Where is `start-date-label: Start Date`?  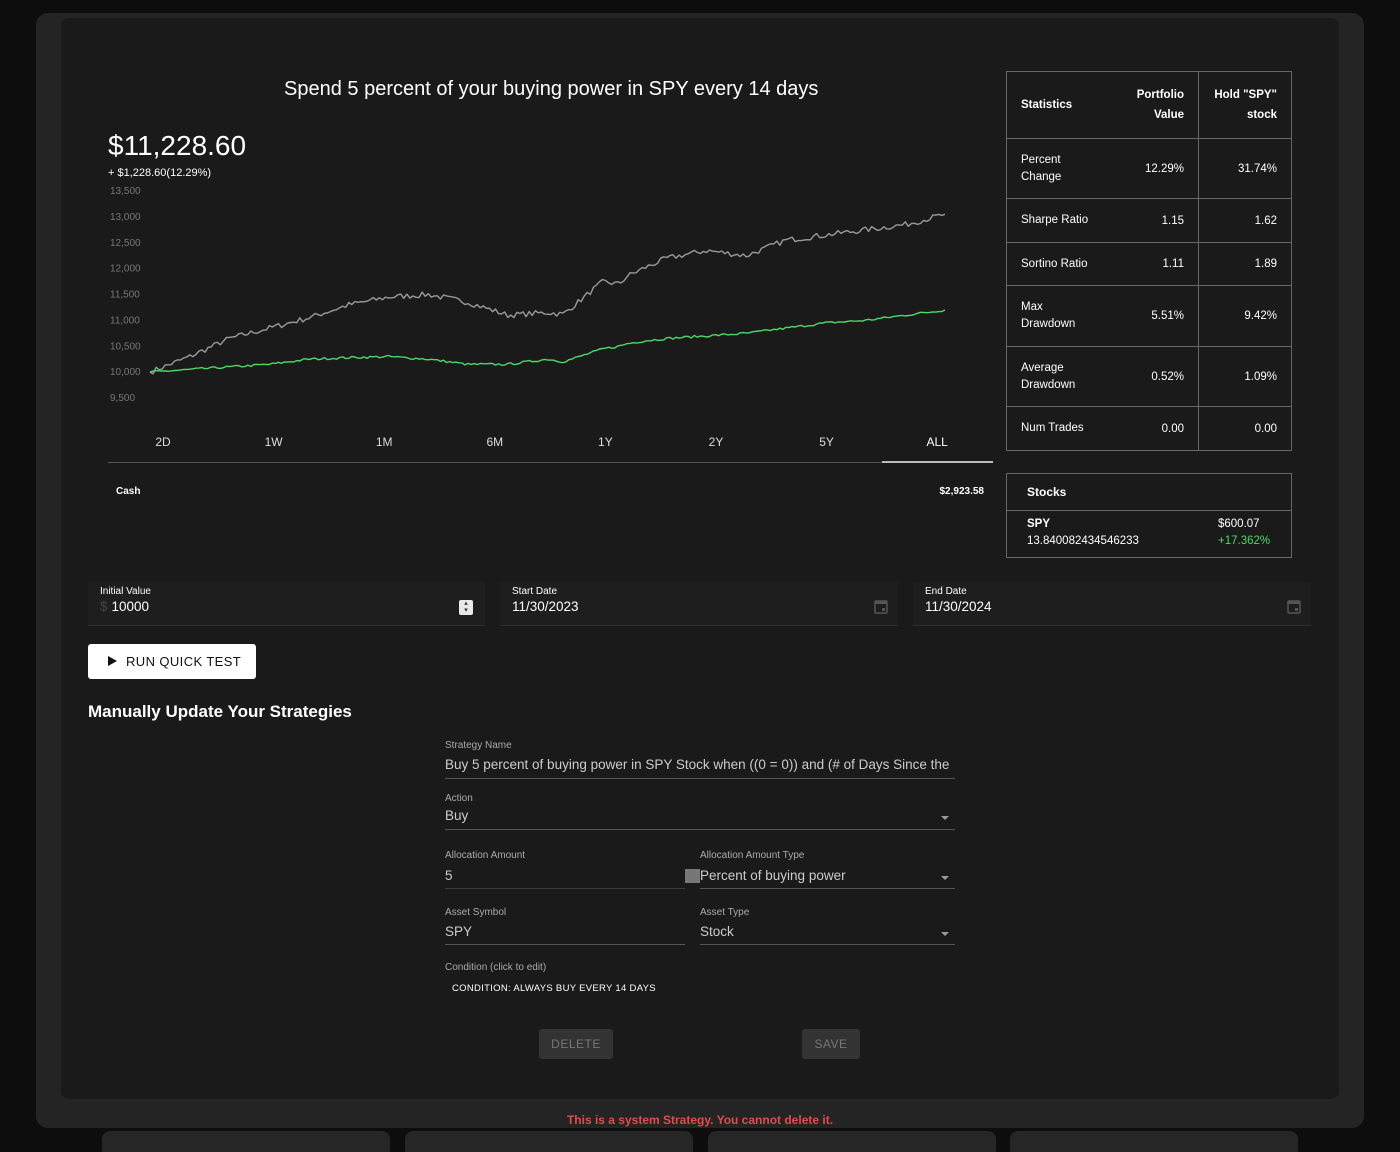 start-date-label: Start Date is located at coordinates (535, 591).